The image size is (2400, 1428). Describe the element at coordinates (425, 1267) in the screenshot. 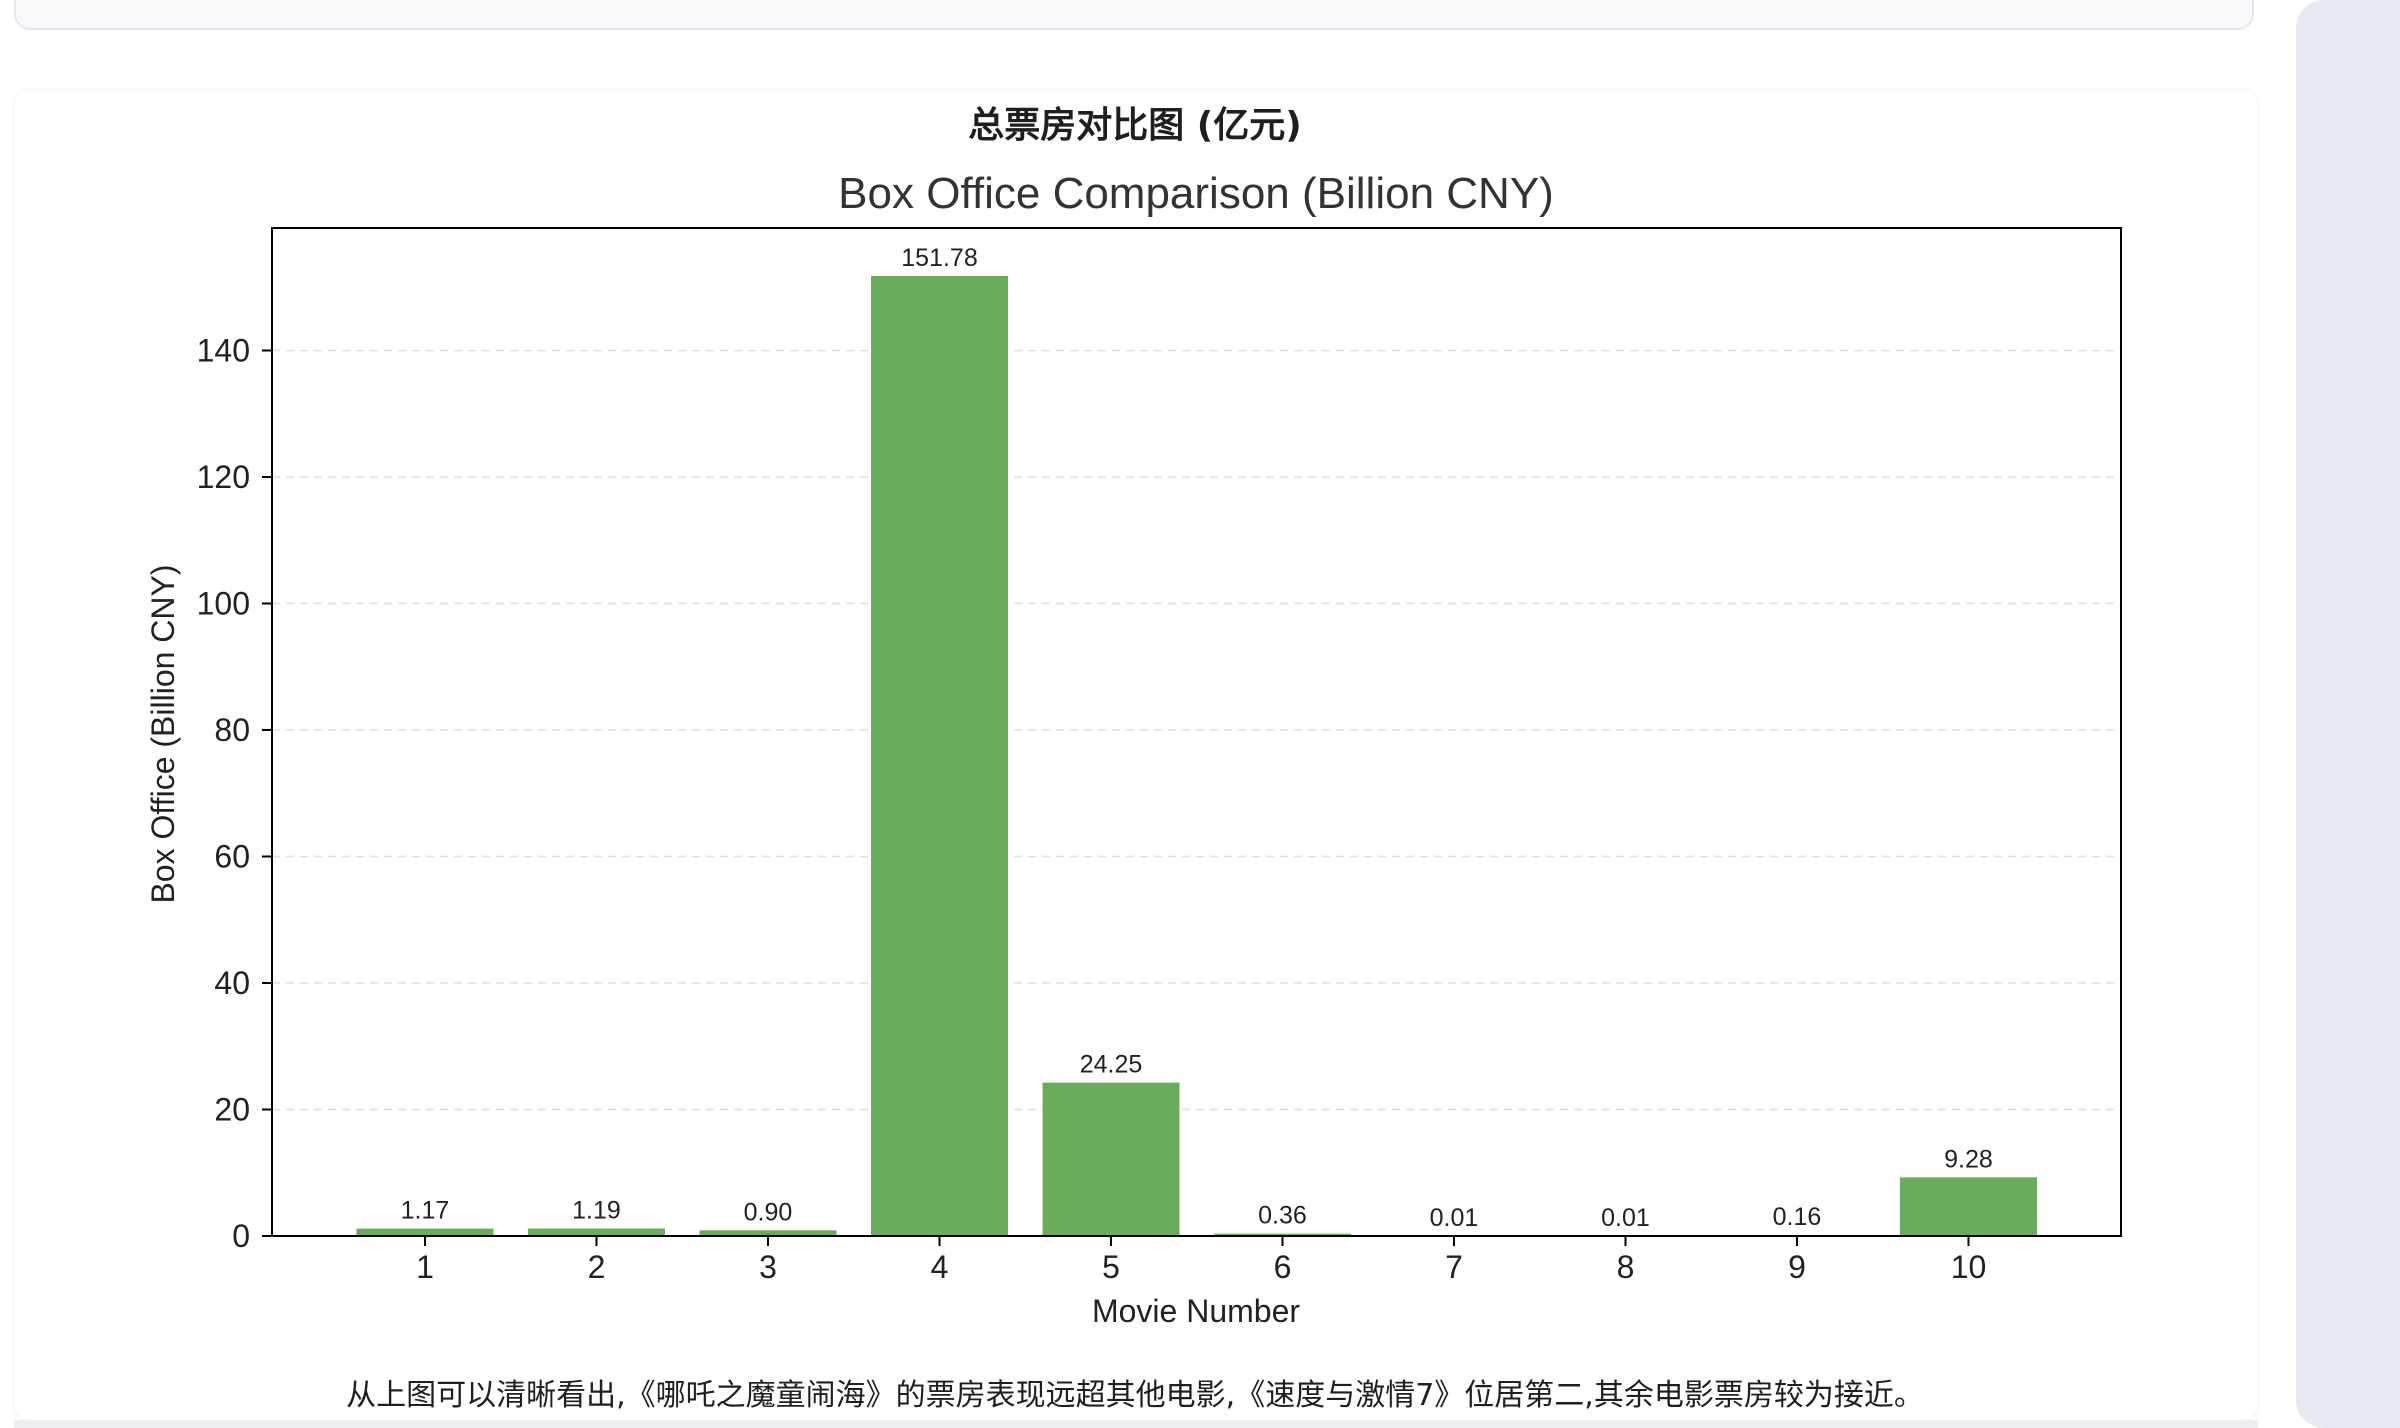

I see `x-tick-label-1: 1` at that location.